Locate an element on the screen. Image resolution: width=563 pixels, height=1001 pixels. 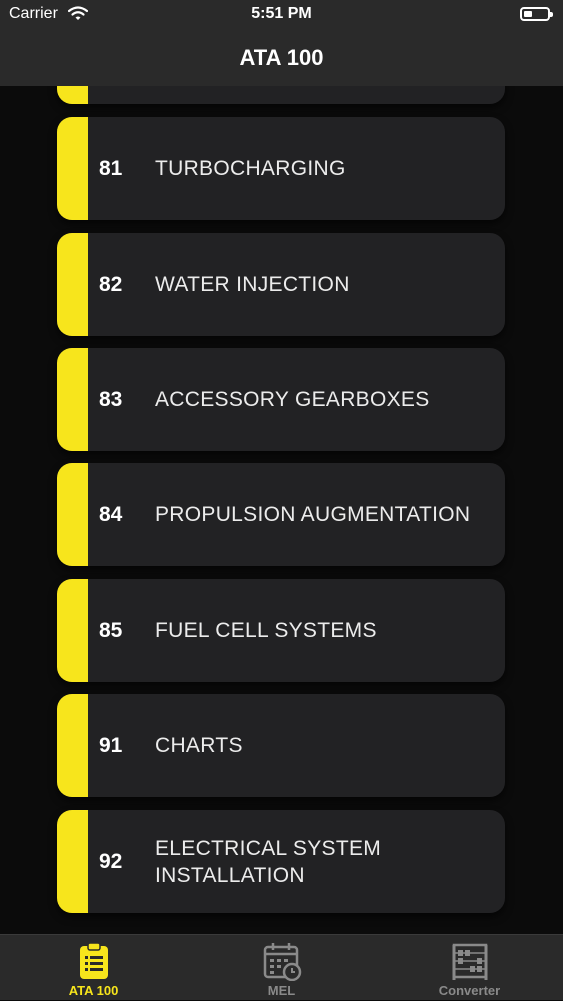
tab-bar: ATA 100 MEL Converter is located at coordinates (281, 967).